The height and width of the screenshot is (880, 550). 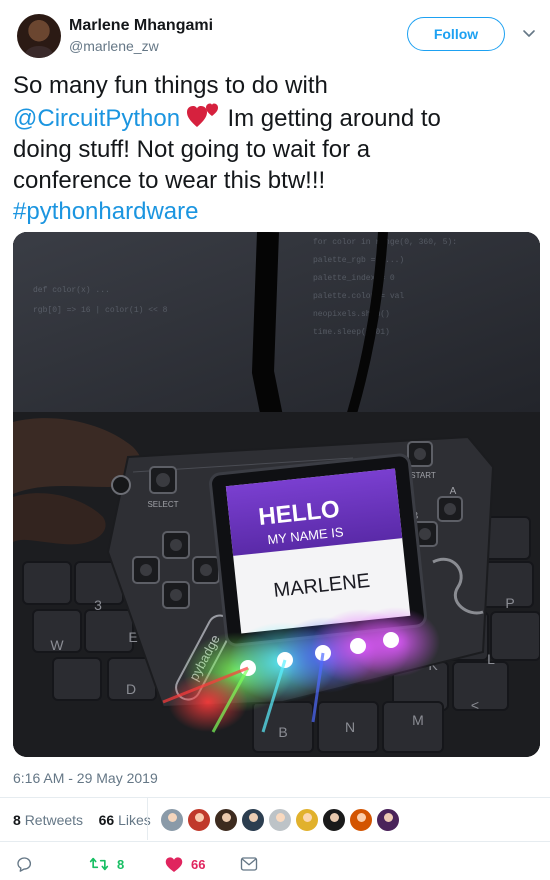 What do you see at coordinates (174, 864) in the screenshot?
I see `heart-icon` at bounding box center [174, 864].